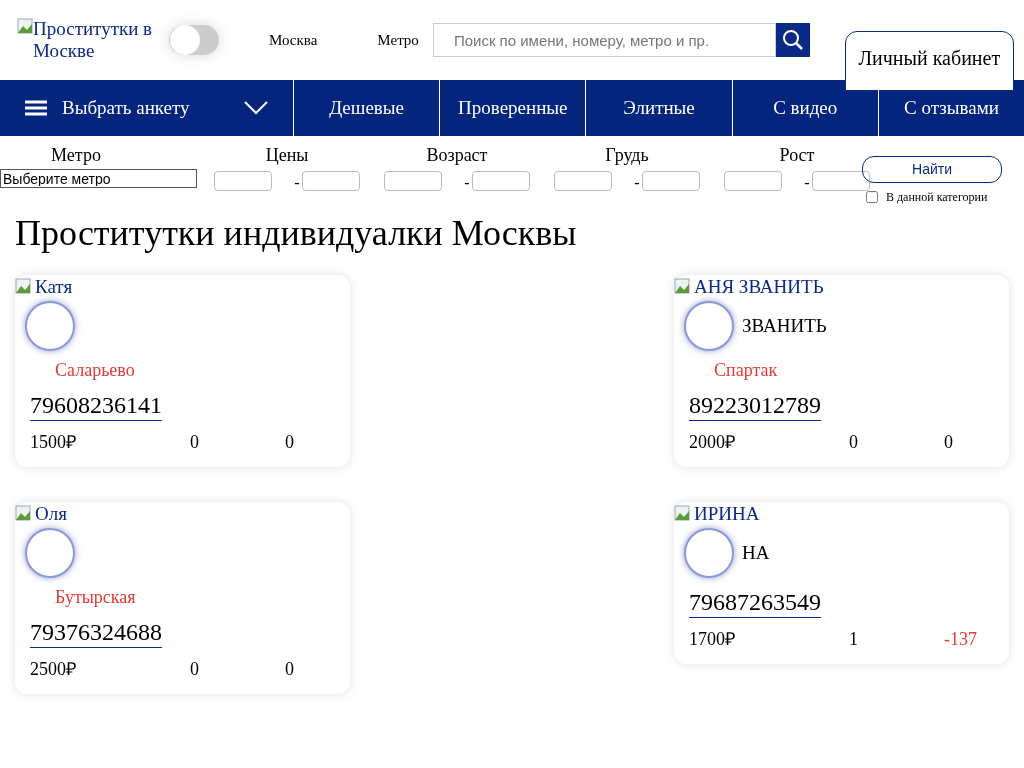 The width and height of the screenshot is (1024, 768). I want to click on filter-label: Грудь, so click(627, 155).